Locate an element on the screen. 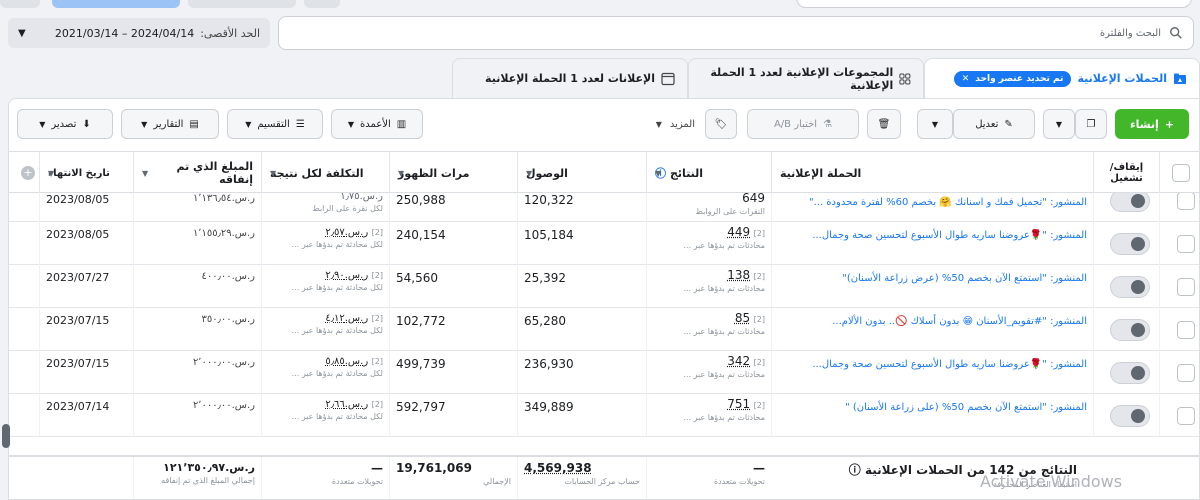  multi-conversion-icon: [2] is located at coordinates (377, 361).